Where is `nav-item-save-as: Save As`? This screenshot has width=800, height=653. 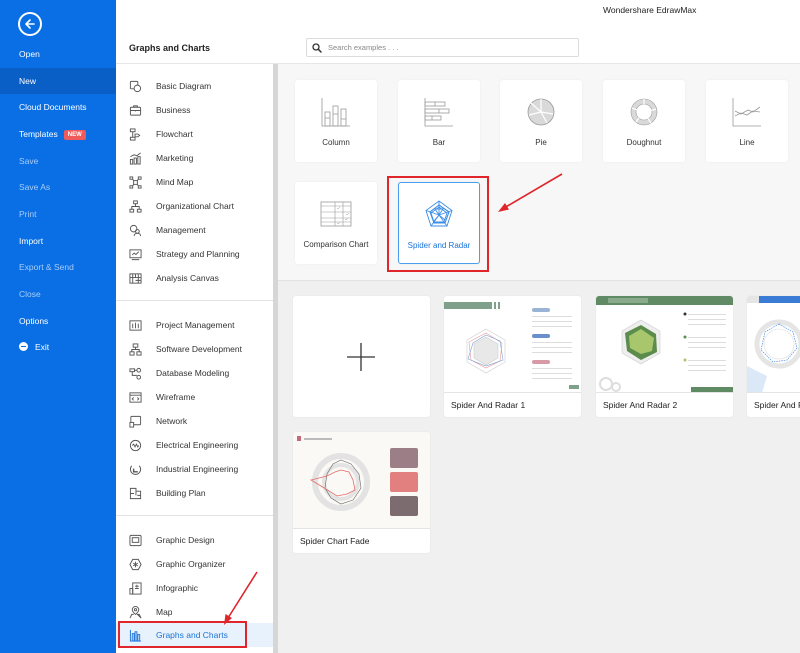 nav-item-save-as: Save As is located at coordinates (58, 187).